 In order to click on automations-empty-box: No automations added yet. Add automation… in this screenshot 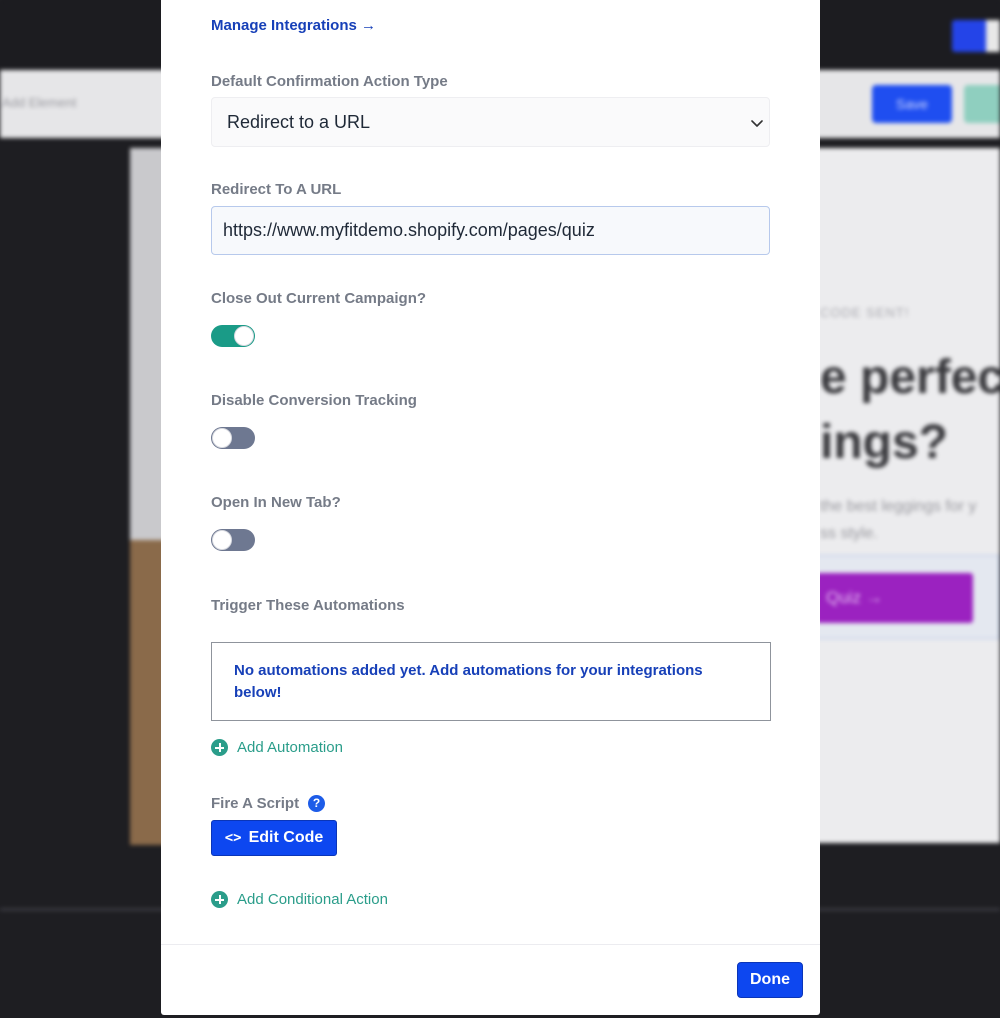, I will do `click(491, 681)`.